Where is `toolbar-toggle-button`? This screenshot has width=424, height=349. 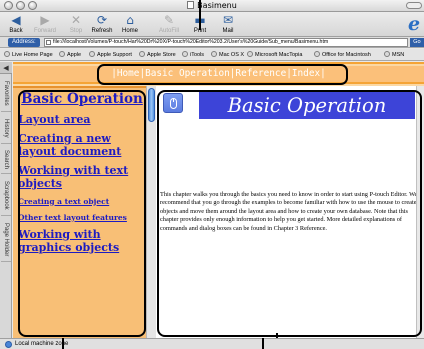
toolbar-toggle-button is located at coordinates (414, 5).